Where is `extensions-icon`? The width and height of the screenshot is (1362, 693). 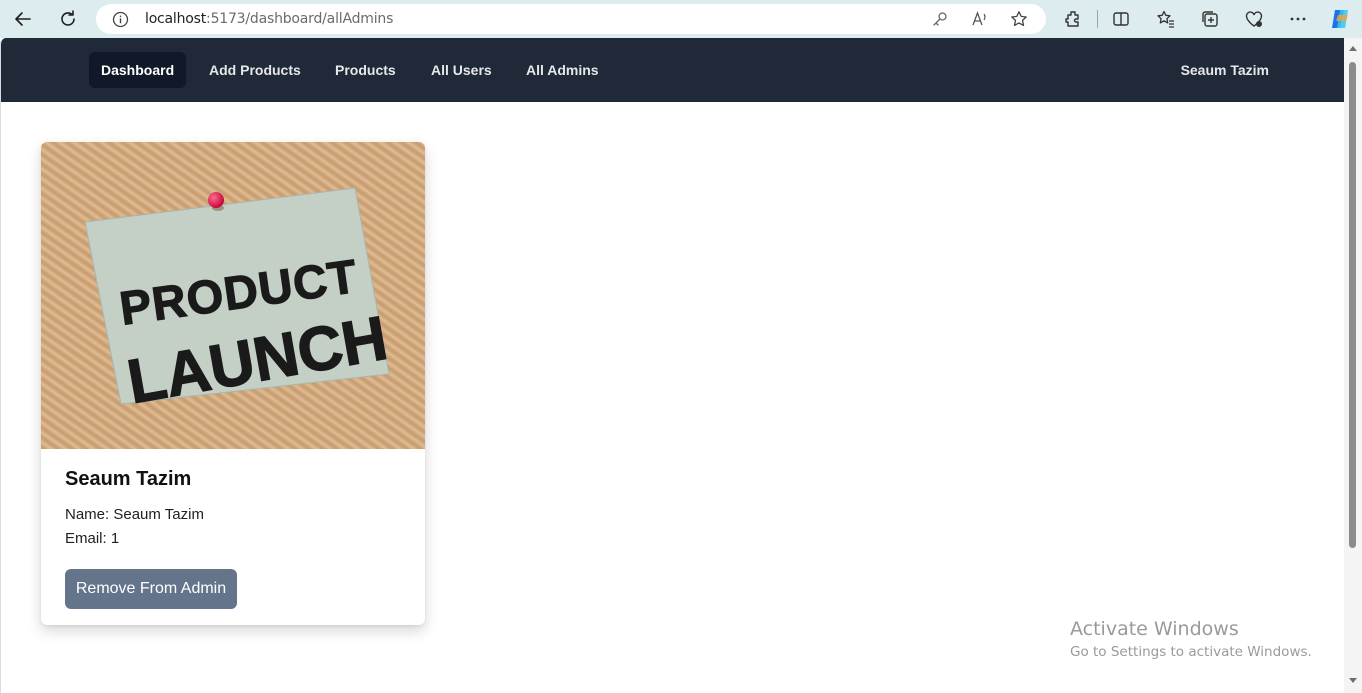 extensions-icon is located at coordinates (1073, 19).